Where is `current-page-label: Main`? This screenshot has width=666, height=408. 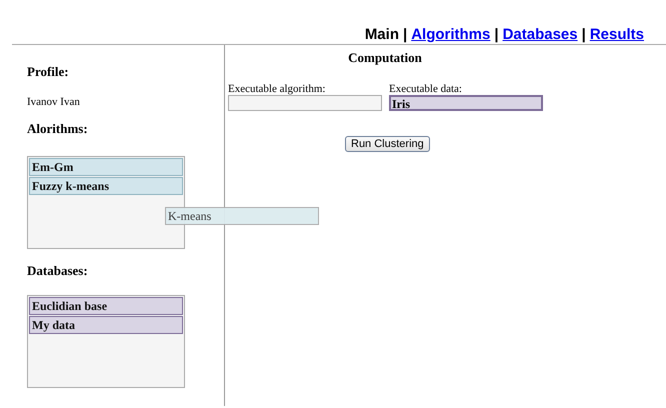
current-page-label: Main is located at coordinates (381, 34).